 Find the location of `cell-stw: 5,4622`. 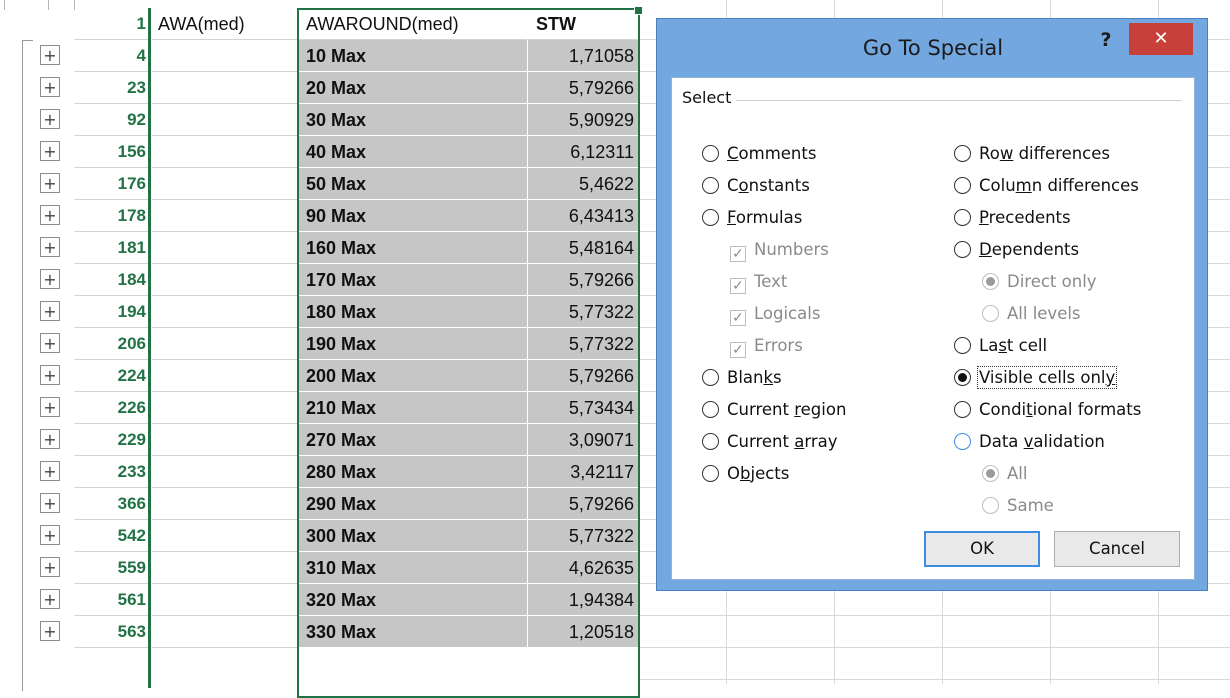

cell-stw: 5,4622 is located at coordinates (584, 184).